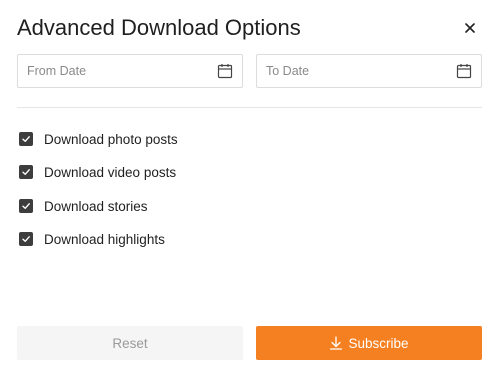 The image size is (500, 374). I want to click on from-date-field, so click(130, 71).